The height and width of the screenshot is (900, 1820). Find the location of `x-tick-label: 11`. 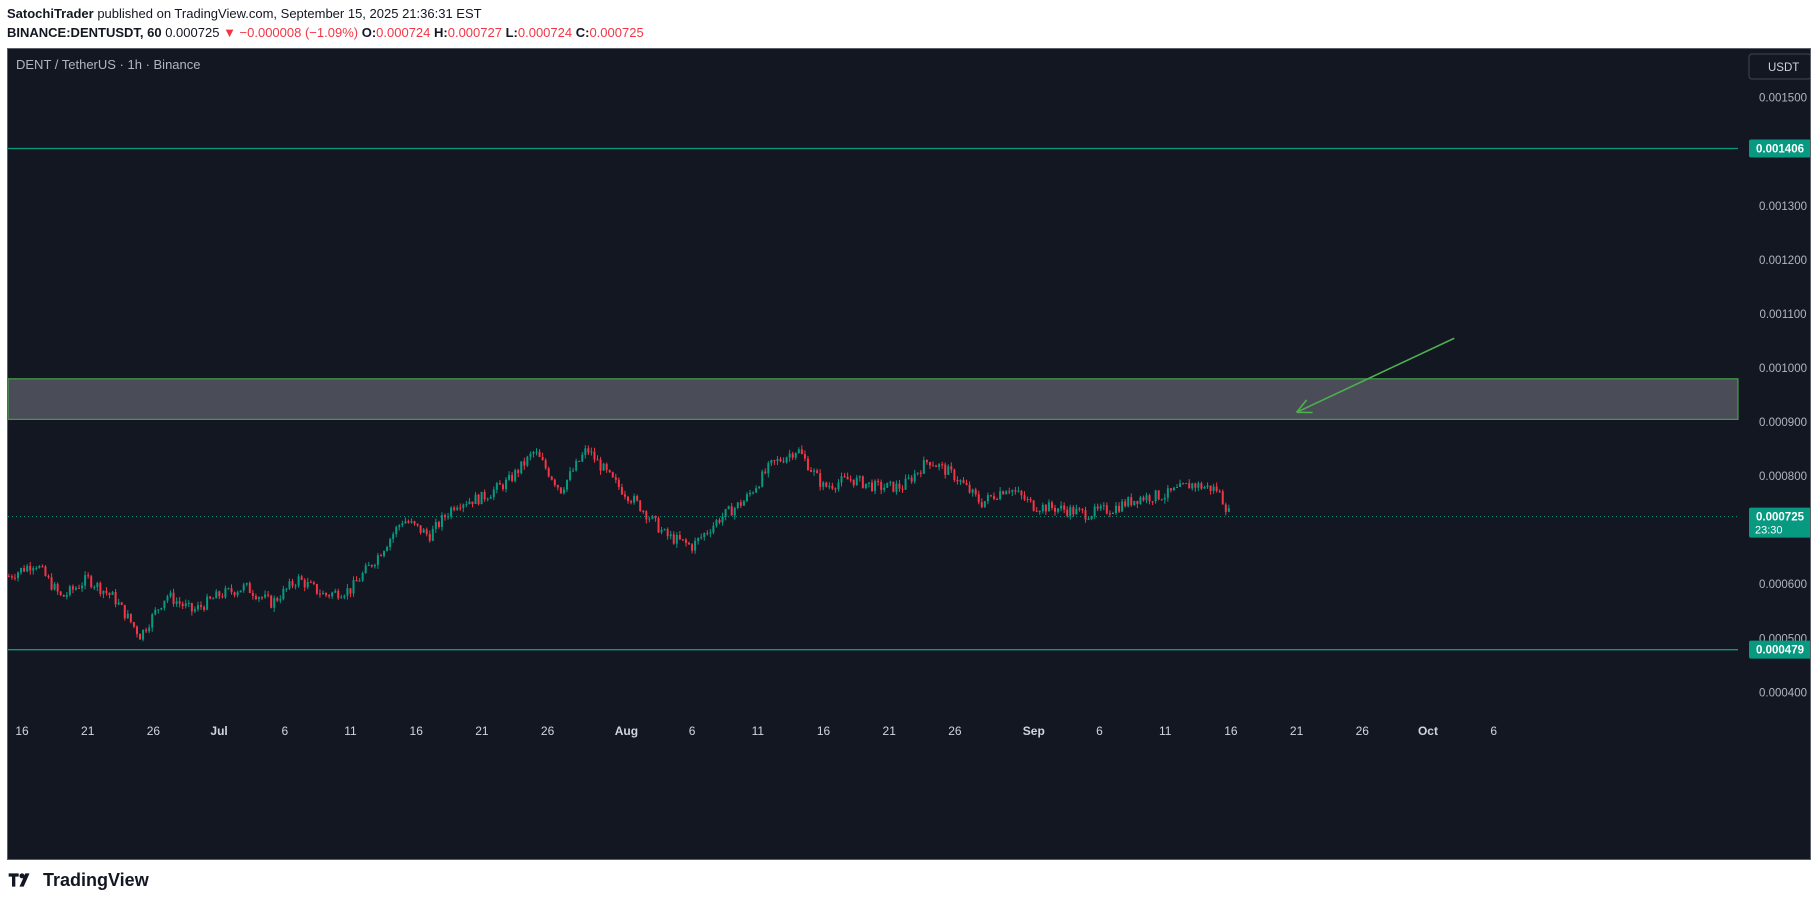

x-tick-label: 11 is located at coordinates (758, 731).